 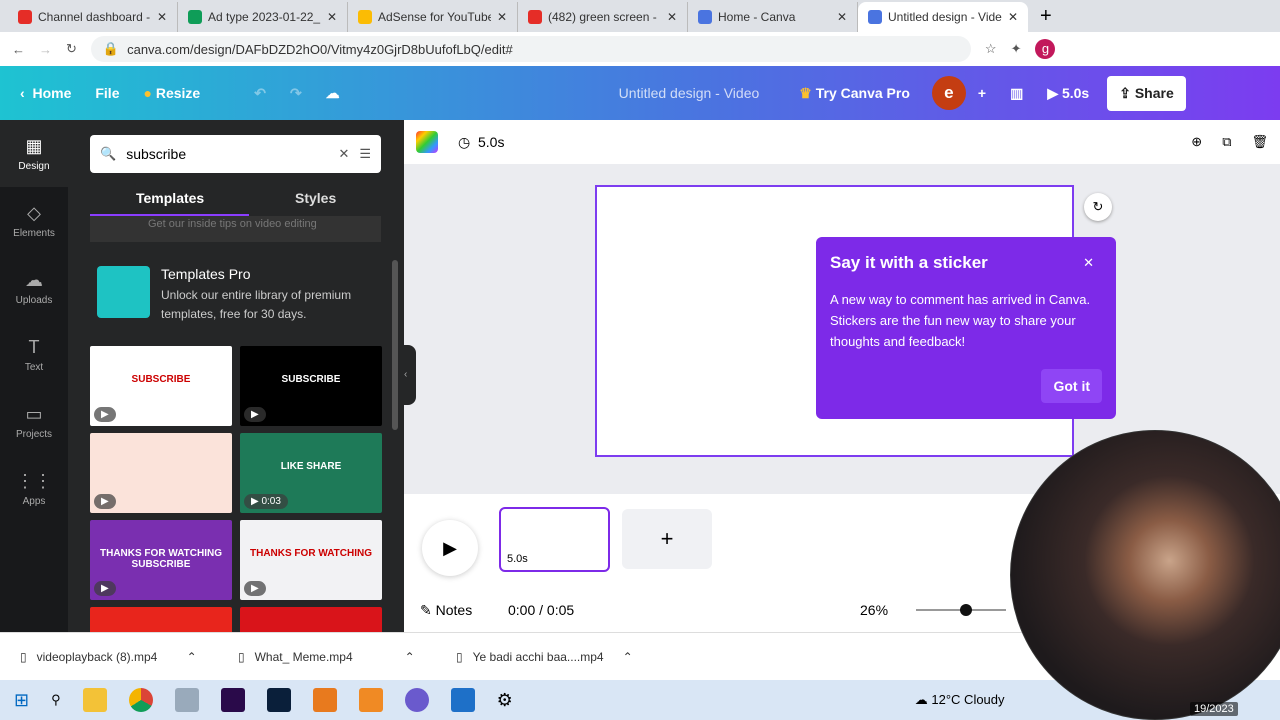 I want to click on comment-sticker-icon: ↻, so click(x=1098, y=207).